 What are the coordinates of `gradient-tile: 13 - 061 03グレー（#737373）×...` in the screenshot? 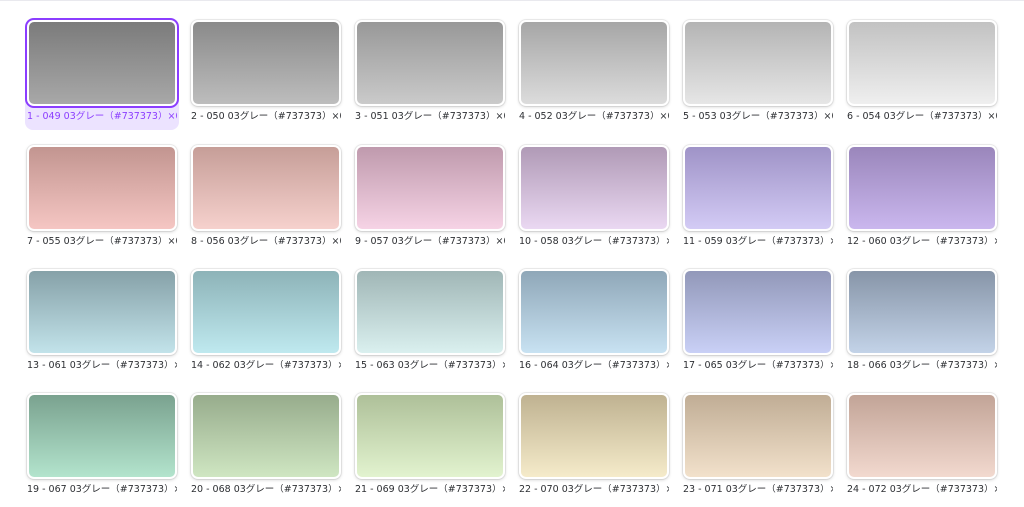 It's located at (102, 323).